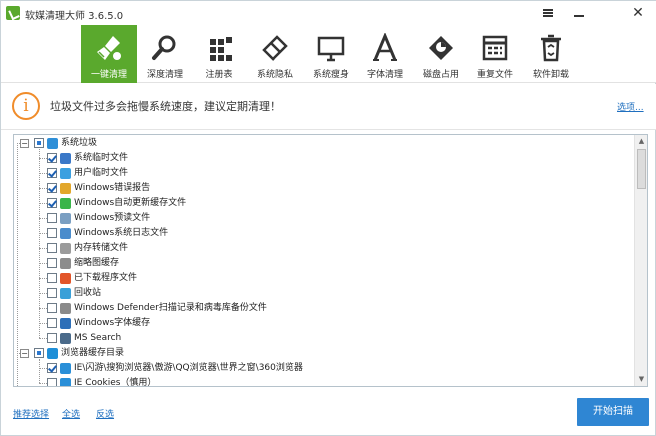  What do you see at coordinates (323, 143) in the screenshot?
I see `tree-group-row: − 系统垃圾` at bounding box center [323, 143].